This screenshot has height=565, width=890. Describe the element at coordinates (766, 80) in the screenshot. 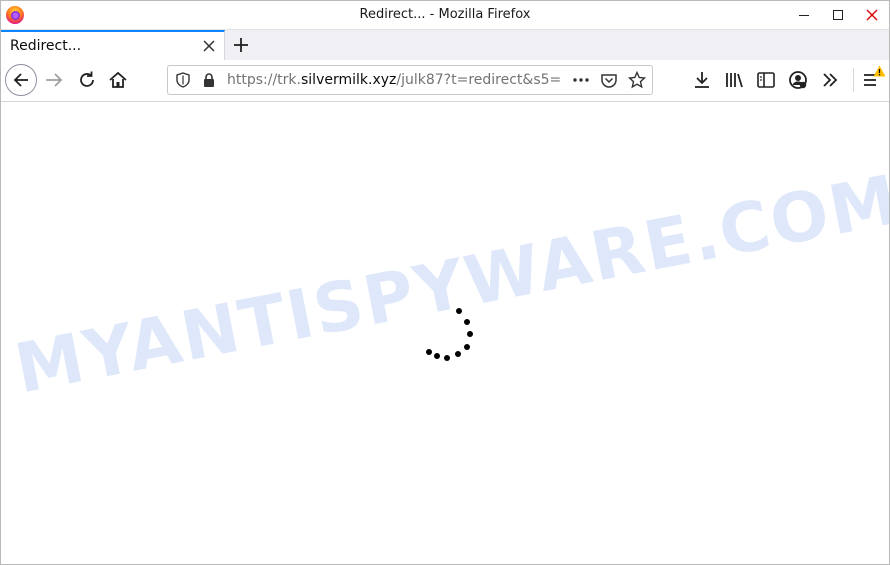

I see `sidebar-icon` at that location.